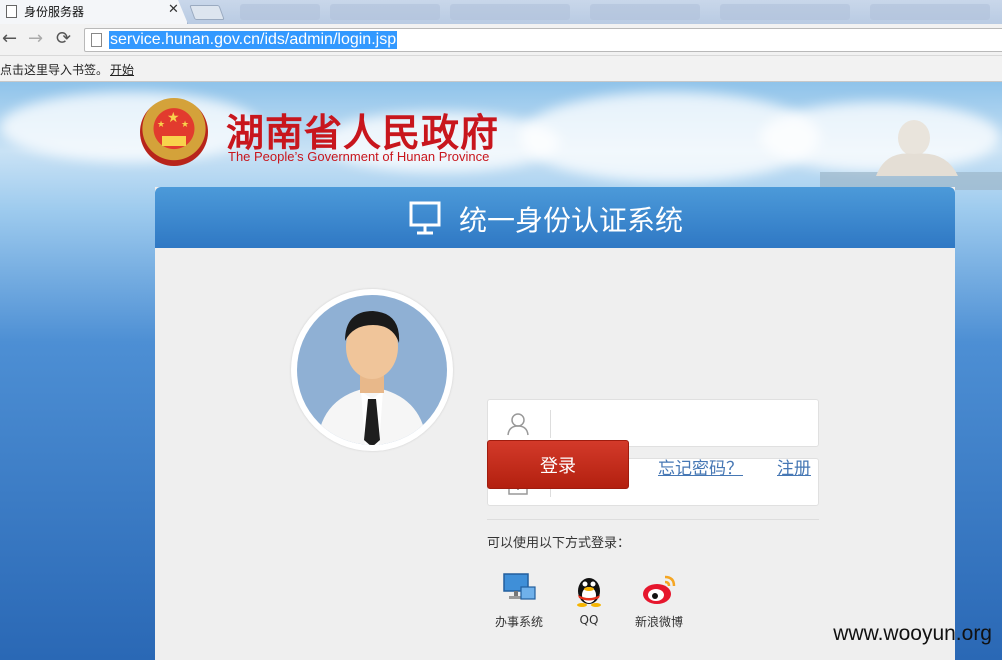  I want to click on alt-login-weibo: 新浪微博, so click(659, 600).